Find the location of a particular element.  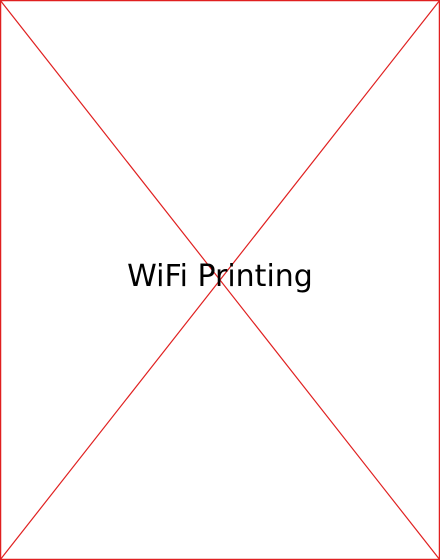

placeholder-caption: WiFi Printing is located at coordinates (220, 276).